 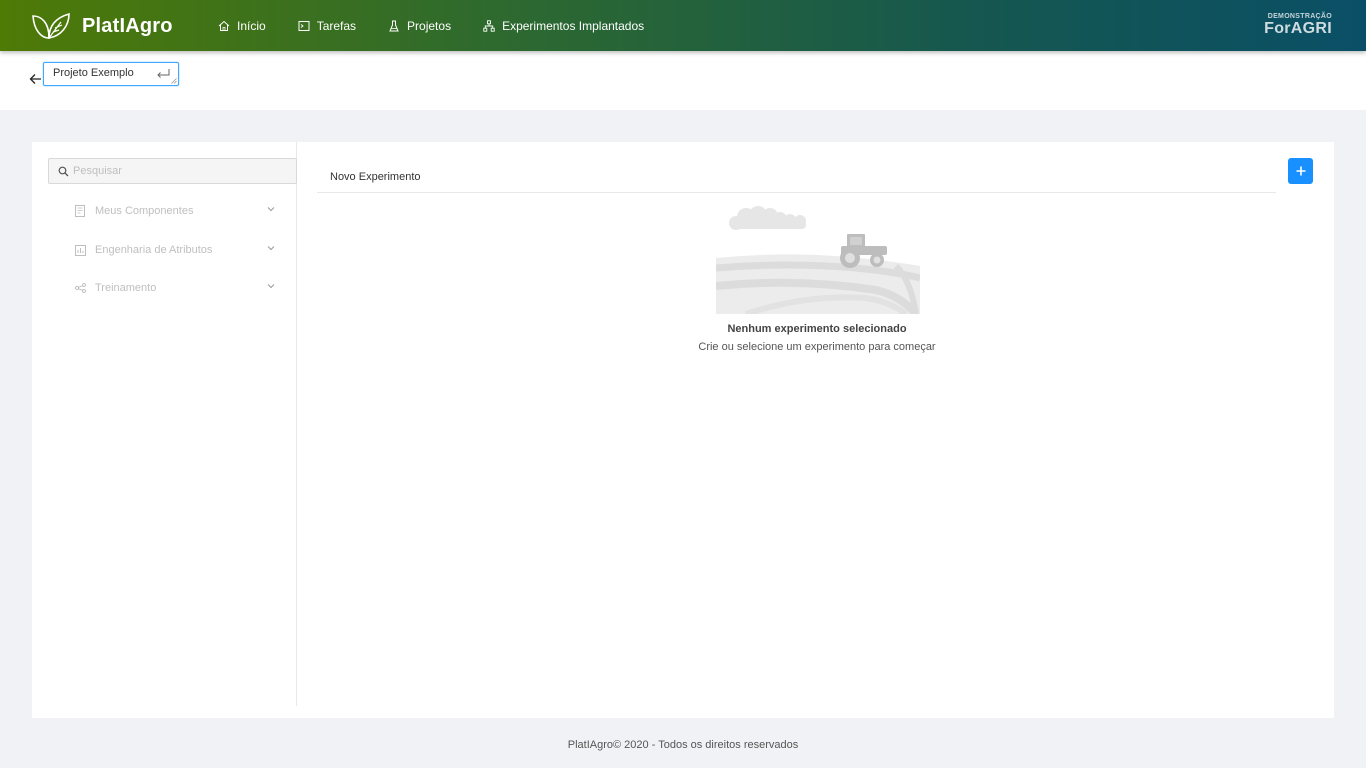 What do you see at coordinates (818, 260) in the screenshot?
I see `tractor-field-illustration` at bounding box center [818, 260].